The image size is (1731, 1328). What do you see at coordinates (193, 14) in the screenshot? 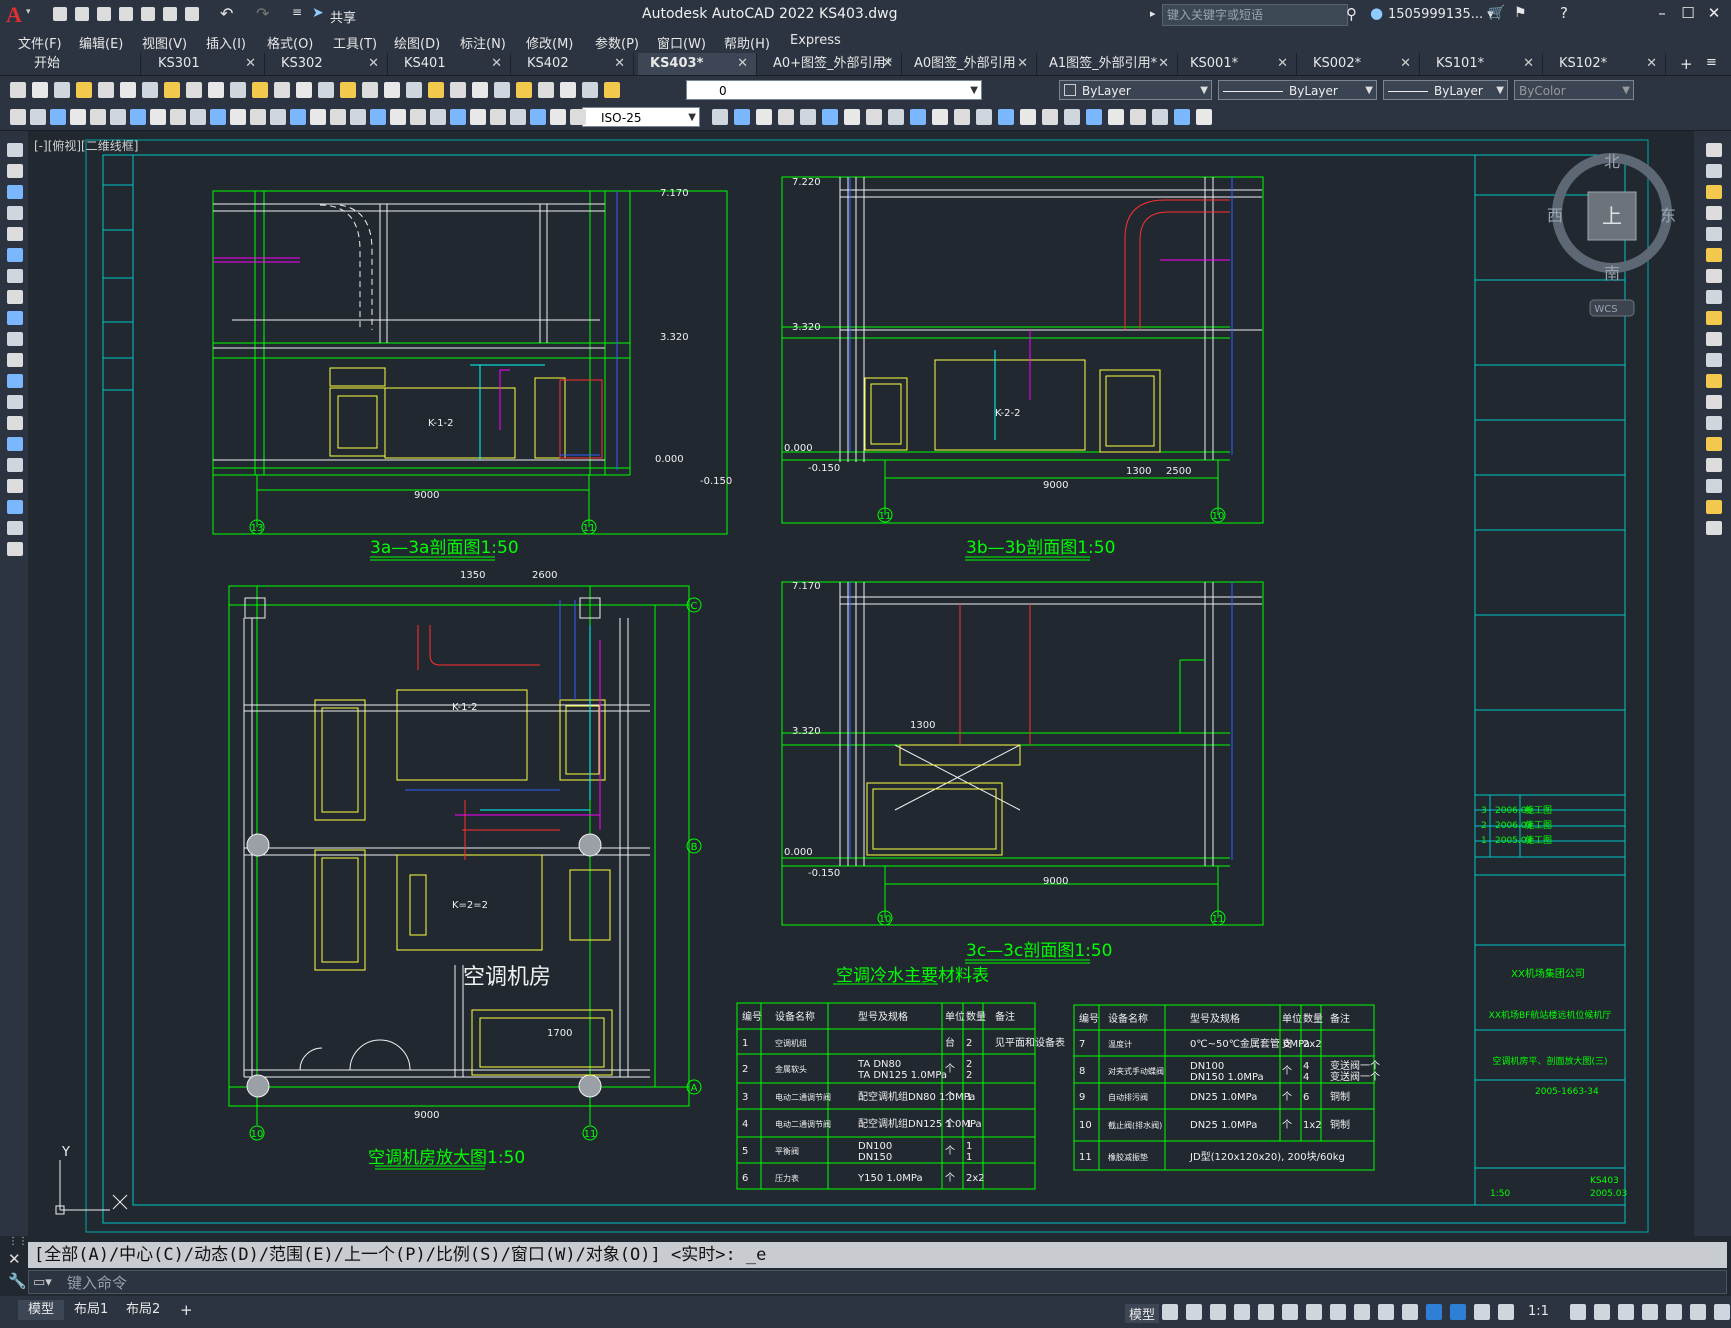
I see `plot-icon` at bounding box center [193, 14].